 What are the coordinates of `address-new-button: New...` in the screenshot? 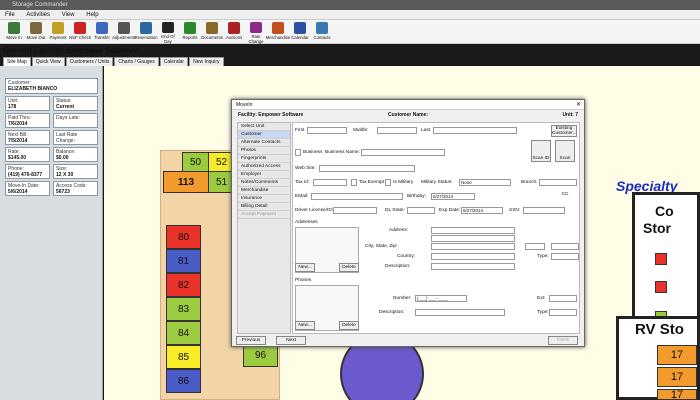 It's located at (305, 267).